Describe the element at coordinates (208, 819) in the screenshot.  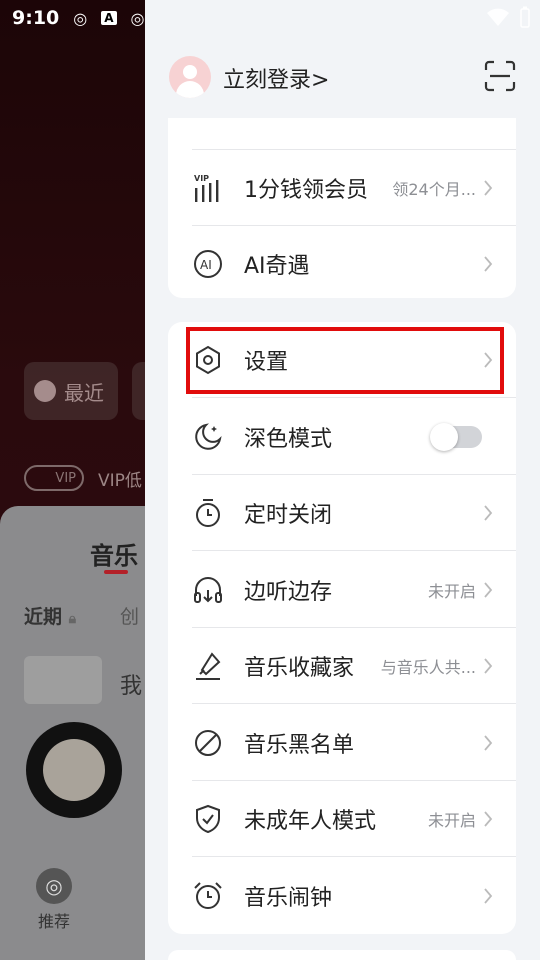
I see `shield-check-icon` at that location.